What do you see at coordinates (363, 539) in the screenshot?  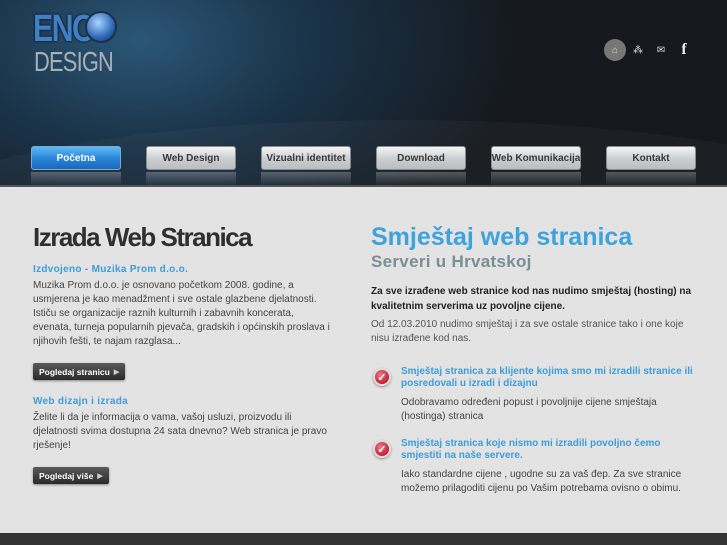 I see `footer-bar` at bounding box center [363, 539].